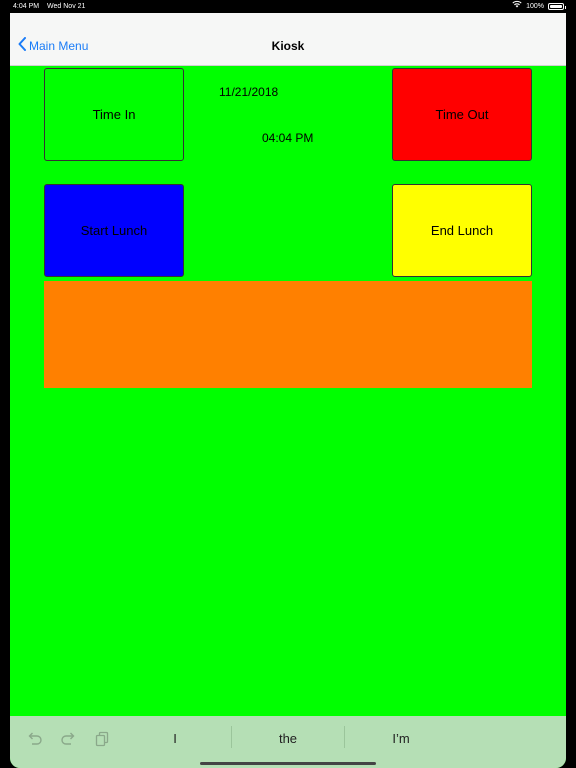  Describe the element at coordinates (517, 6) in the screenshot. I see `wifi-icon` at that location.